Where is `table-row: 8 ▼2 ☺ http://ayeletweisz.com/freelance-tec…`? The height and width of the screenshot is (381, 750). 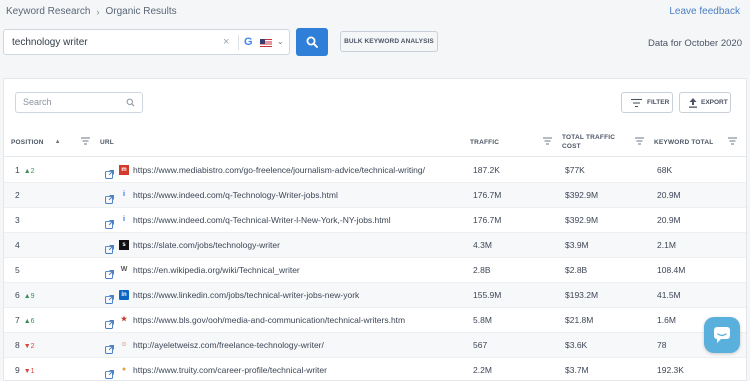 table-row: 8 ▼2 ☺ http://ayeletweisz.com/freelance-tec… is located at coordinates (375, 345).